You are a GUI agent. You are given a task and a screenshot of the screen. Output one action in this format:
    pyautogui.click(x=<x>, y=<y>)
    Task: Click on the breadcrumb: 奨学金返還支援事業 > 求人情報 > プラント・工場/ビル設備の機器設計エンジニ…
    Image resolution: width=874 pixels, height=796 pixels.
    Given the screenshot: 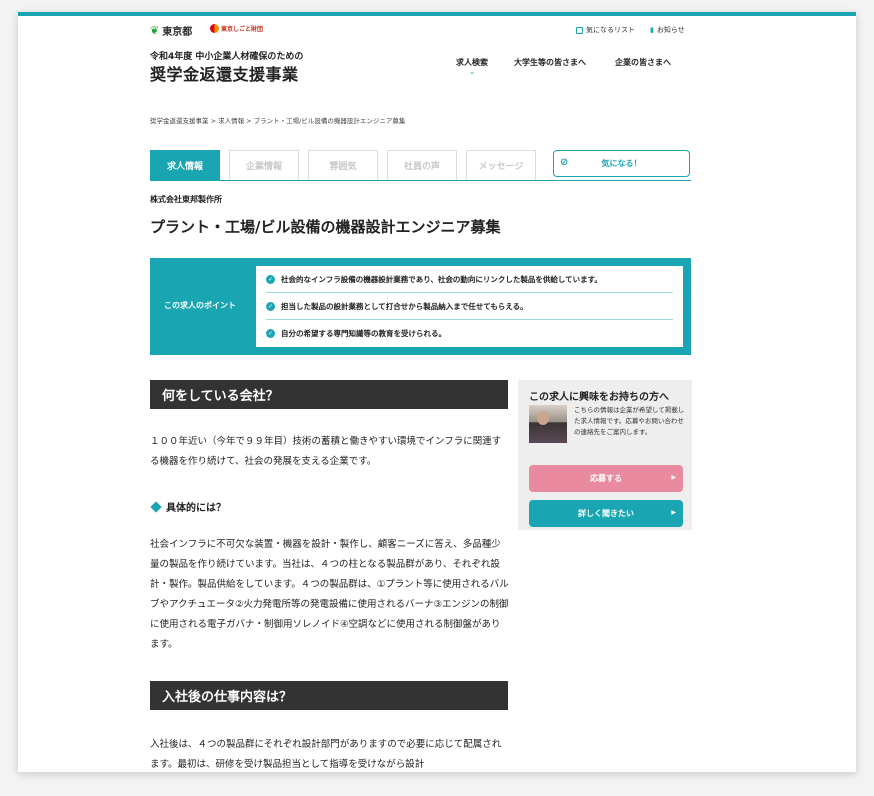 What is the action you would take?
    pyautogui.click(x=278, y=121)
    